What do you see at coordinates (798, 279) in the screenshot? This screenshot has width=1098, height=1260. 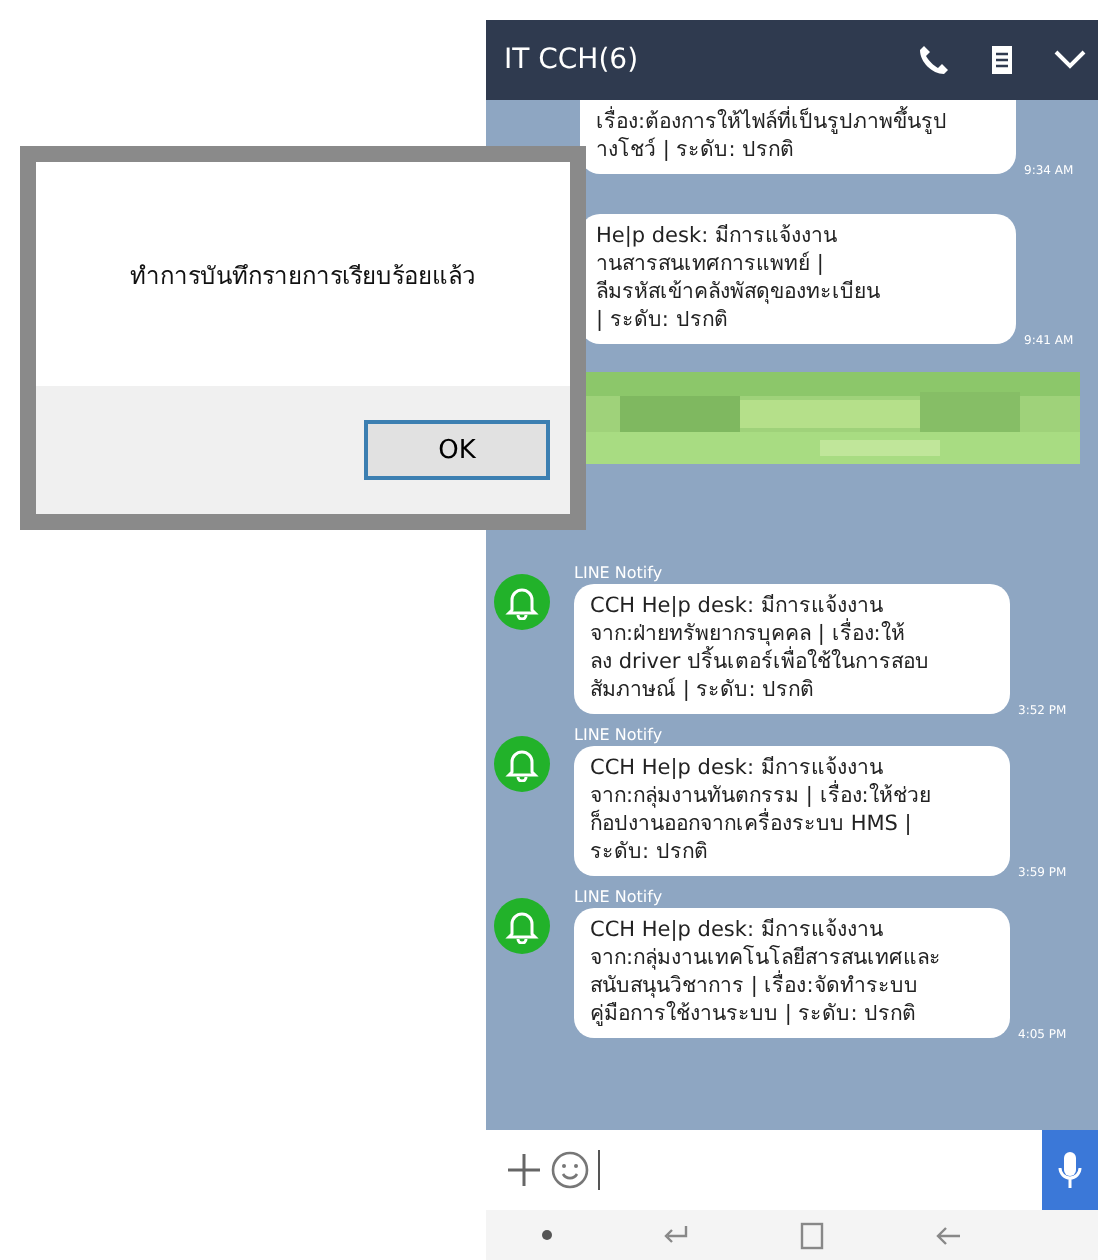 I see `message-bubble: He|p desk: มีการแจ้งงาน านสารสนเทศการแพทย์ | ลีมรหัสเข้าคลังพัสดุของทะเบียน | ระดับ: ปรกติ` at bounding box center [798, 279].